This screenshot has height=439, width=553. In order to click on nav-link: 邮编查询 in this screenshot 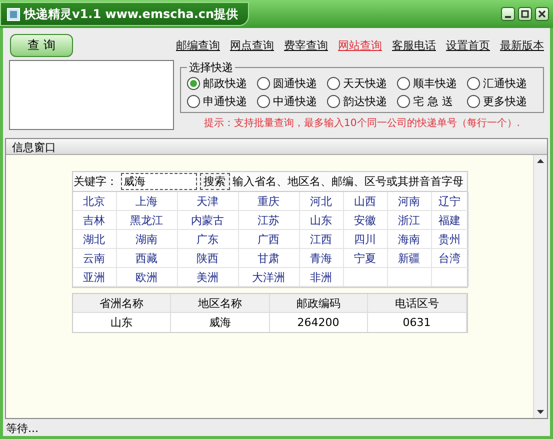, I will do `click(198, 45)`.